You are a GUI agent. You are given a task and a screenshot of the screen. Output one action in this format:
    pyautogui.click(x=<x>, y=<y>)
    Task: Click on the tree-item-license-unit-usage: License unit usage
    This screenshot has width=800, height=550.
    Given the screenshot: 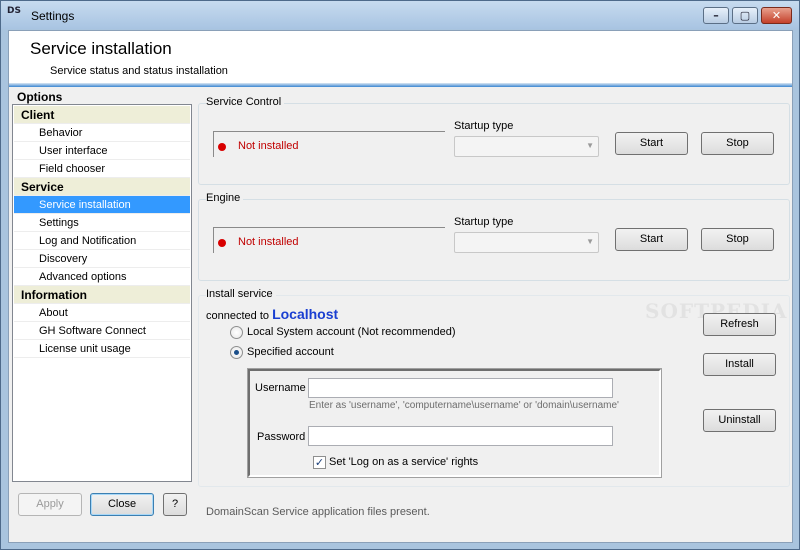 What is the action you would take?
    pyautogui.click(x=102, y=349)
    